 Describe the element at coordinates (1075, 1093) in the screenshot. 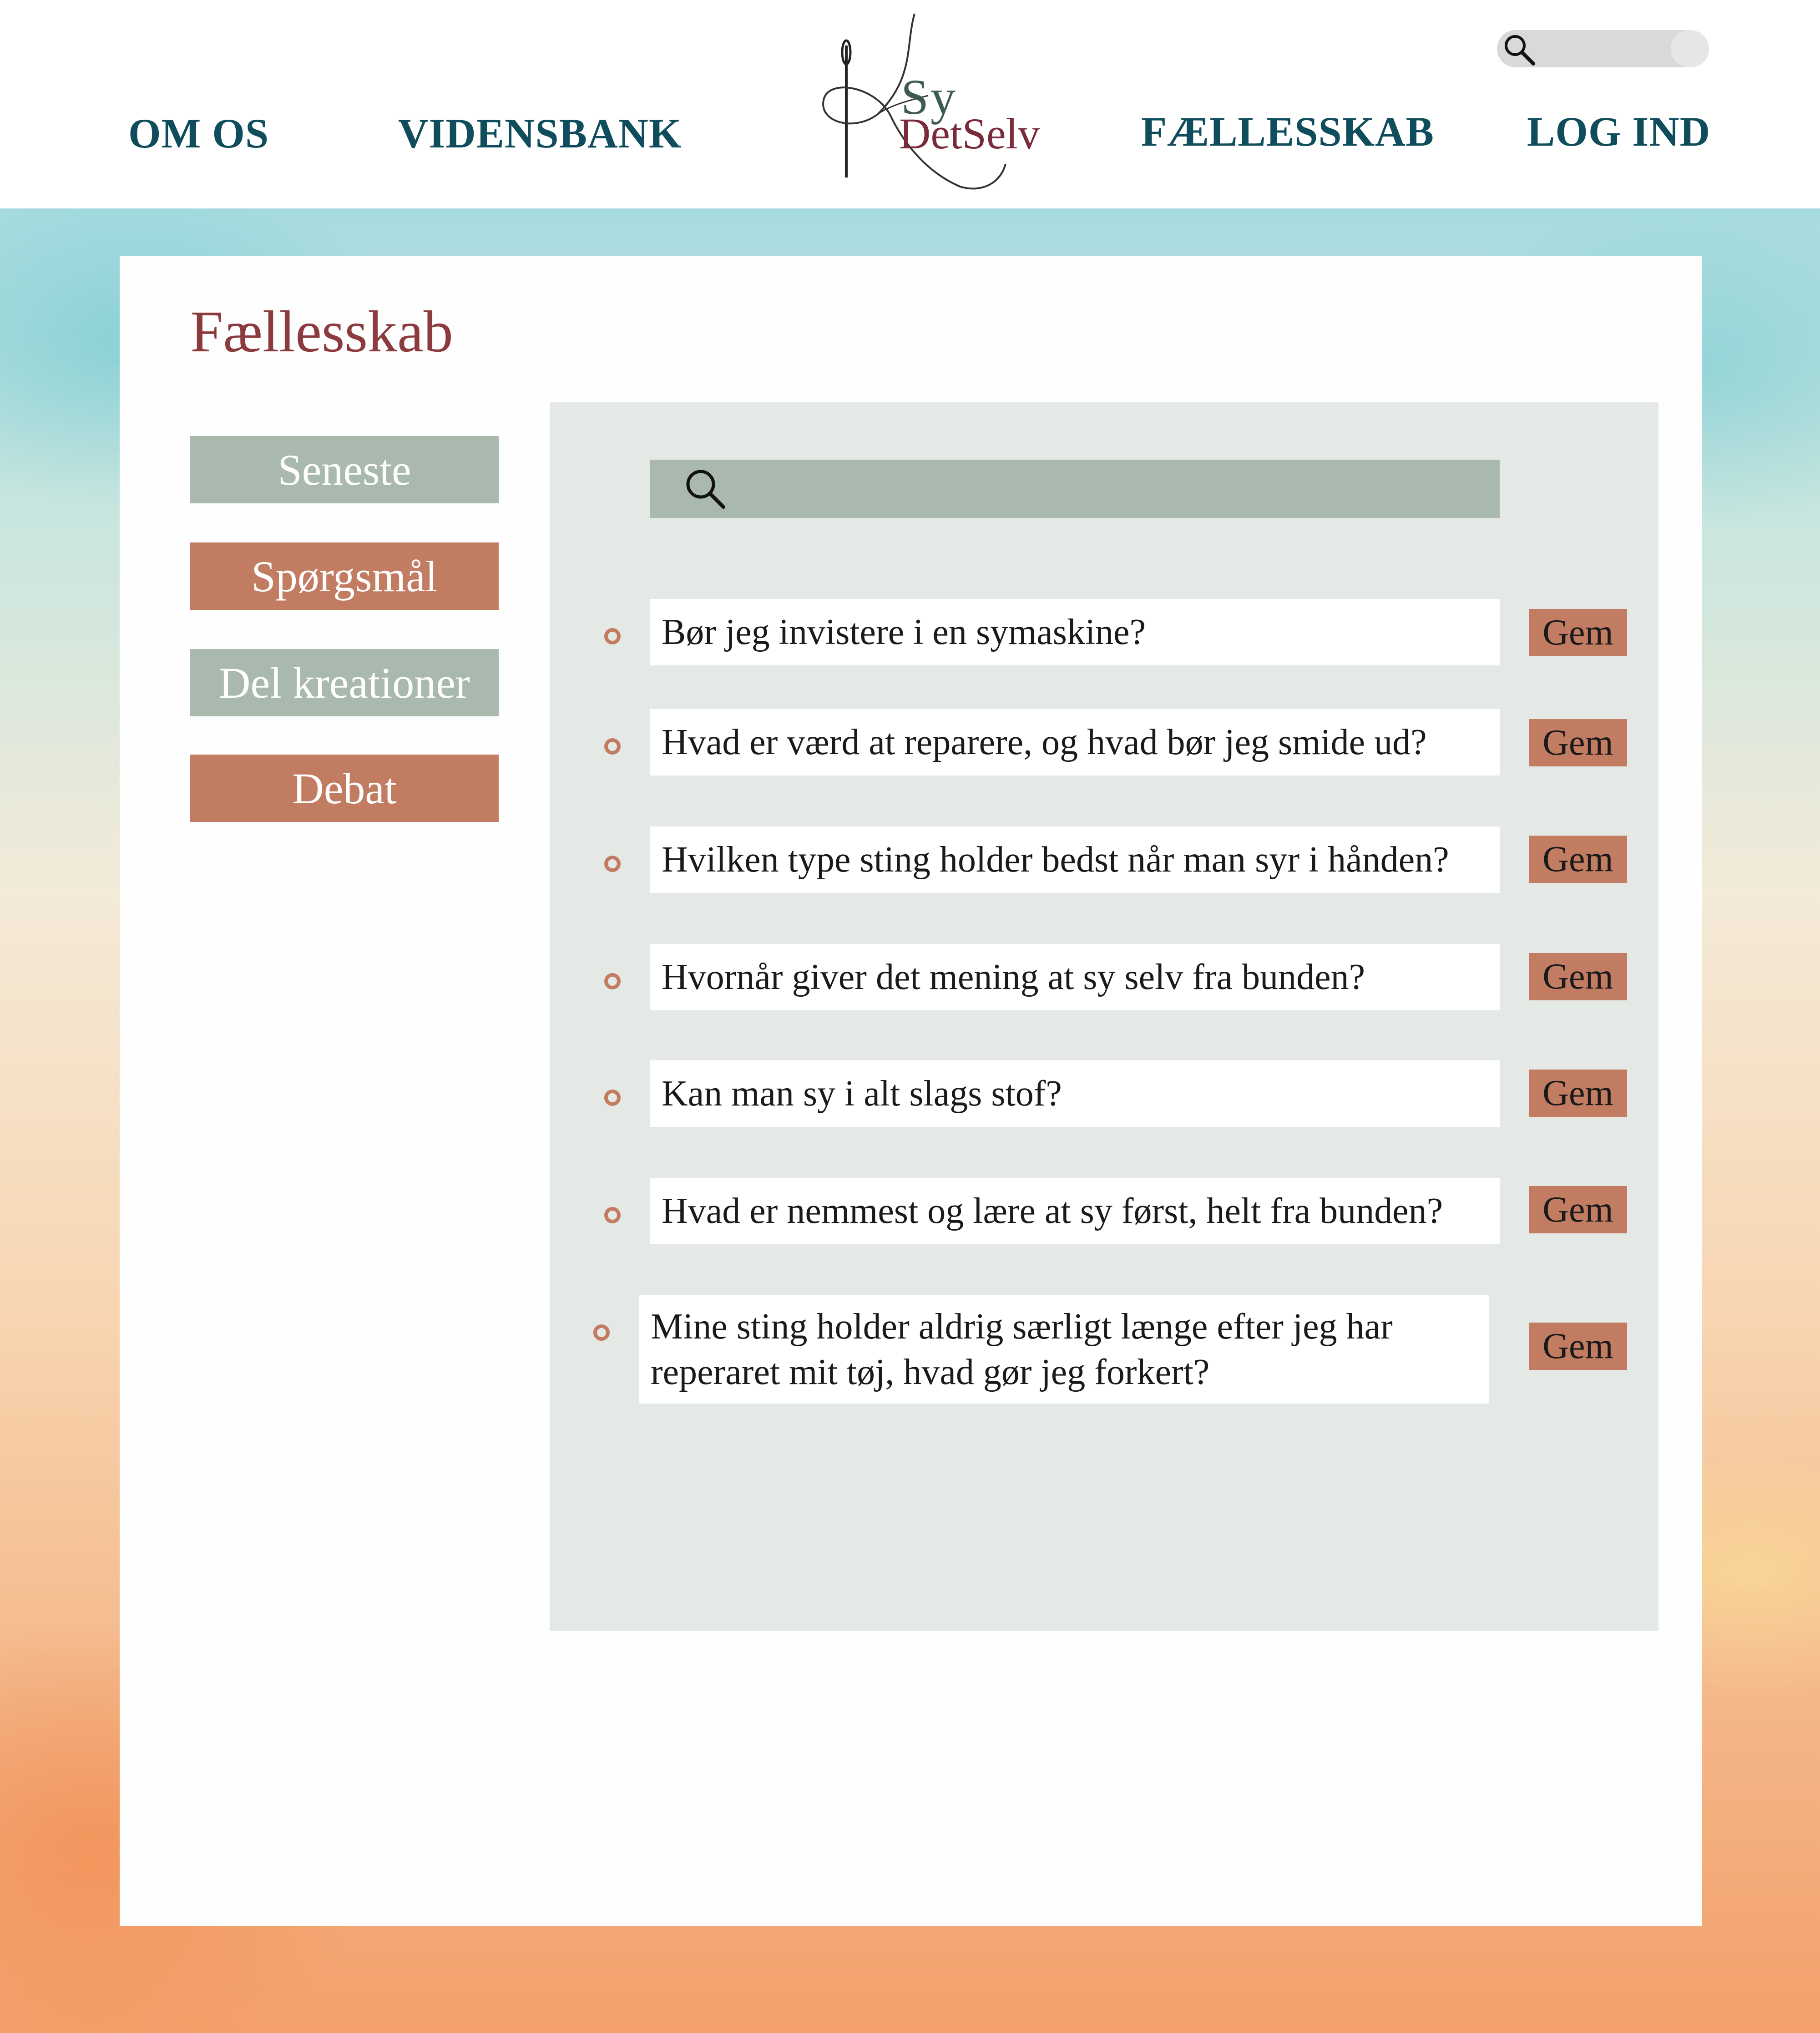

I see `question-item: Kan man sy i alt slags stof?` at that location.